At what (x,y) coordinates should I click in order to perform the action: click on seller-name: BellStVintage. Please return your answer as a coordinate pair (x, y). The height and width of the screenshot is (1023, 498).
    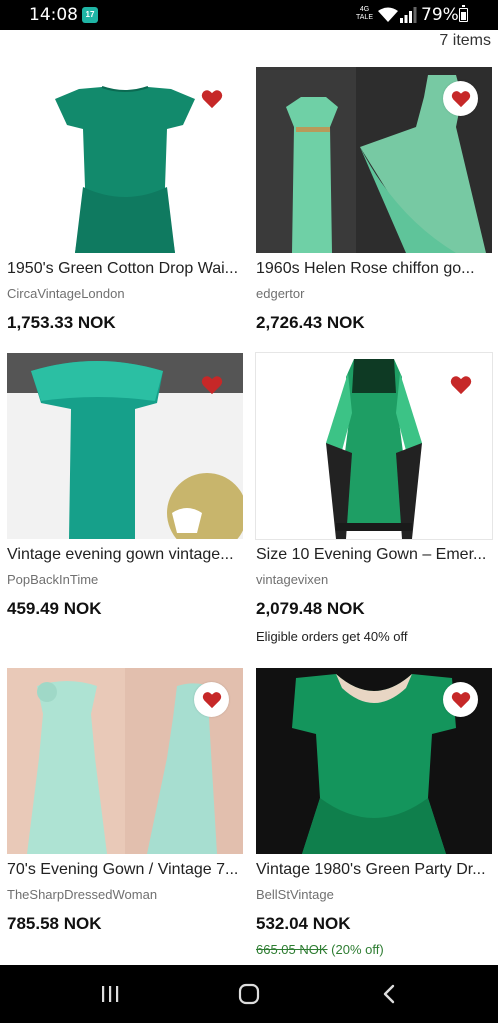
    Looking at the image, I should click on (295, 894).